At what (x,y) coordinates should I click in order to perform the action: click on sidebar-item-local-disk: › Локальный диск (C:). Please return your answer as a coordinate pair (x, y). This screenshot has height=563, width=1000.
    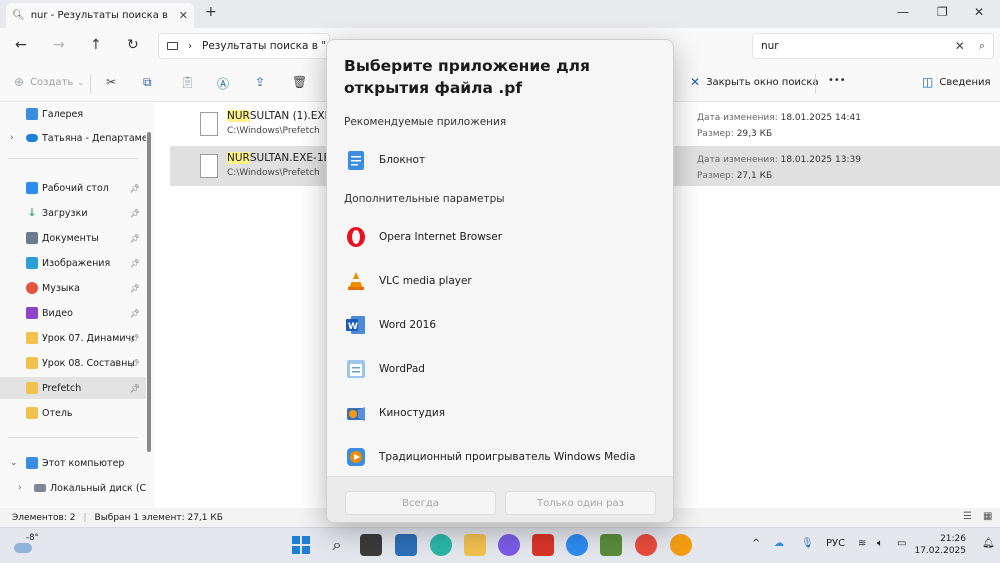
    Looking at the image, I should click on (73, 488).